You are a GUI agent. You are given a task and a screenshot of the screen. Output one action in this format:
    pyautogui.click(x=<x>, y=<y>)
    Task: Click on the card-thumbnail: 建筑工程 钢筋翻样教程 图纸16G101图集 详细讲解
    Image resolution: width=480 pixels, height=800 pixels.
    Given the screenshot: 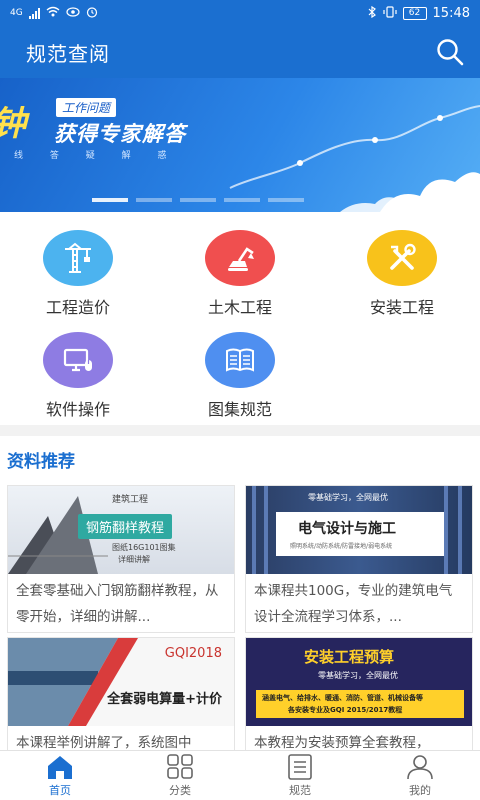 What is the action you would take?
    pyautogui.click(x=121, y=530)
    